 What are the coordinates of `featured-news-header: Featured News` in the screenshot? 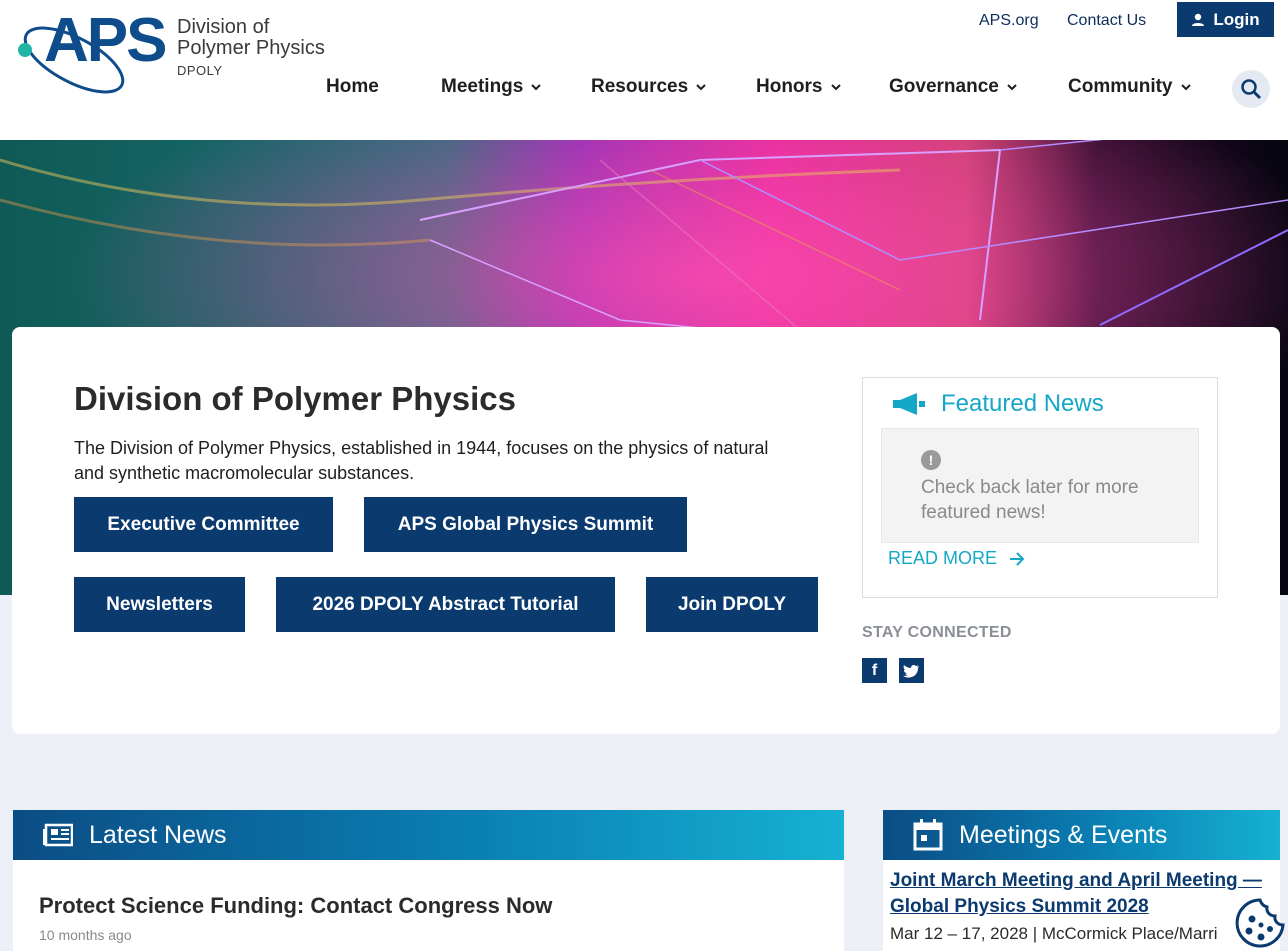 It's located at (997, 404).